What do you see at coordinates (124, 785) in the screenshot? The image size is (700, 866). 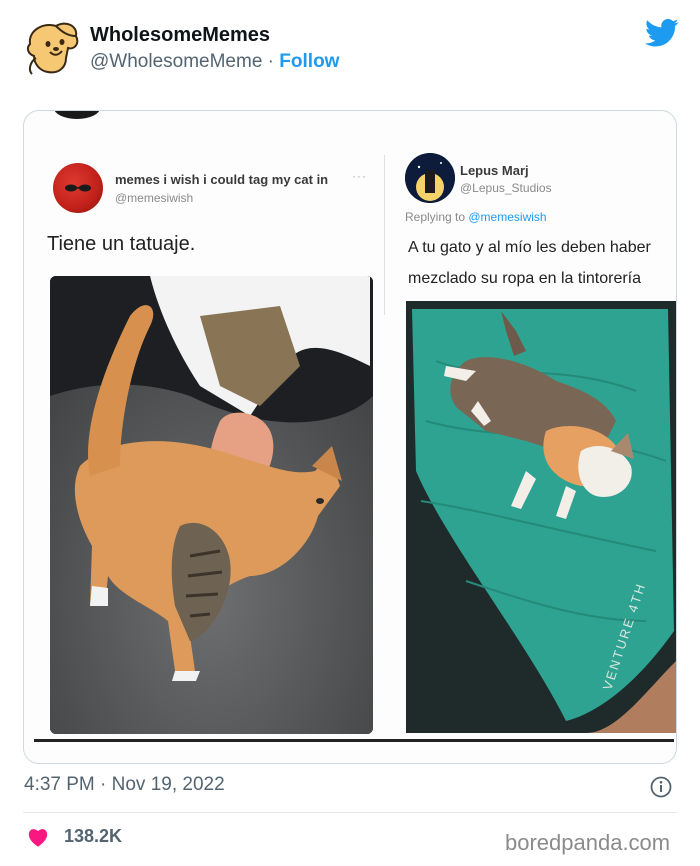 I see `tweet-timestamp: 4:37 PM · Nov 19, 2022` at bounding box center [124, 785].